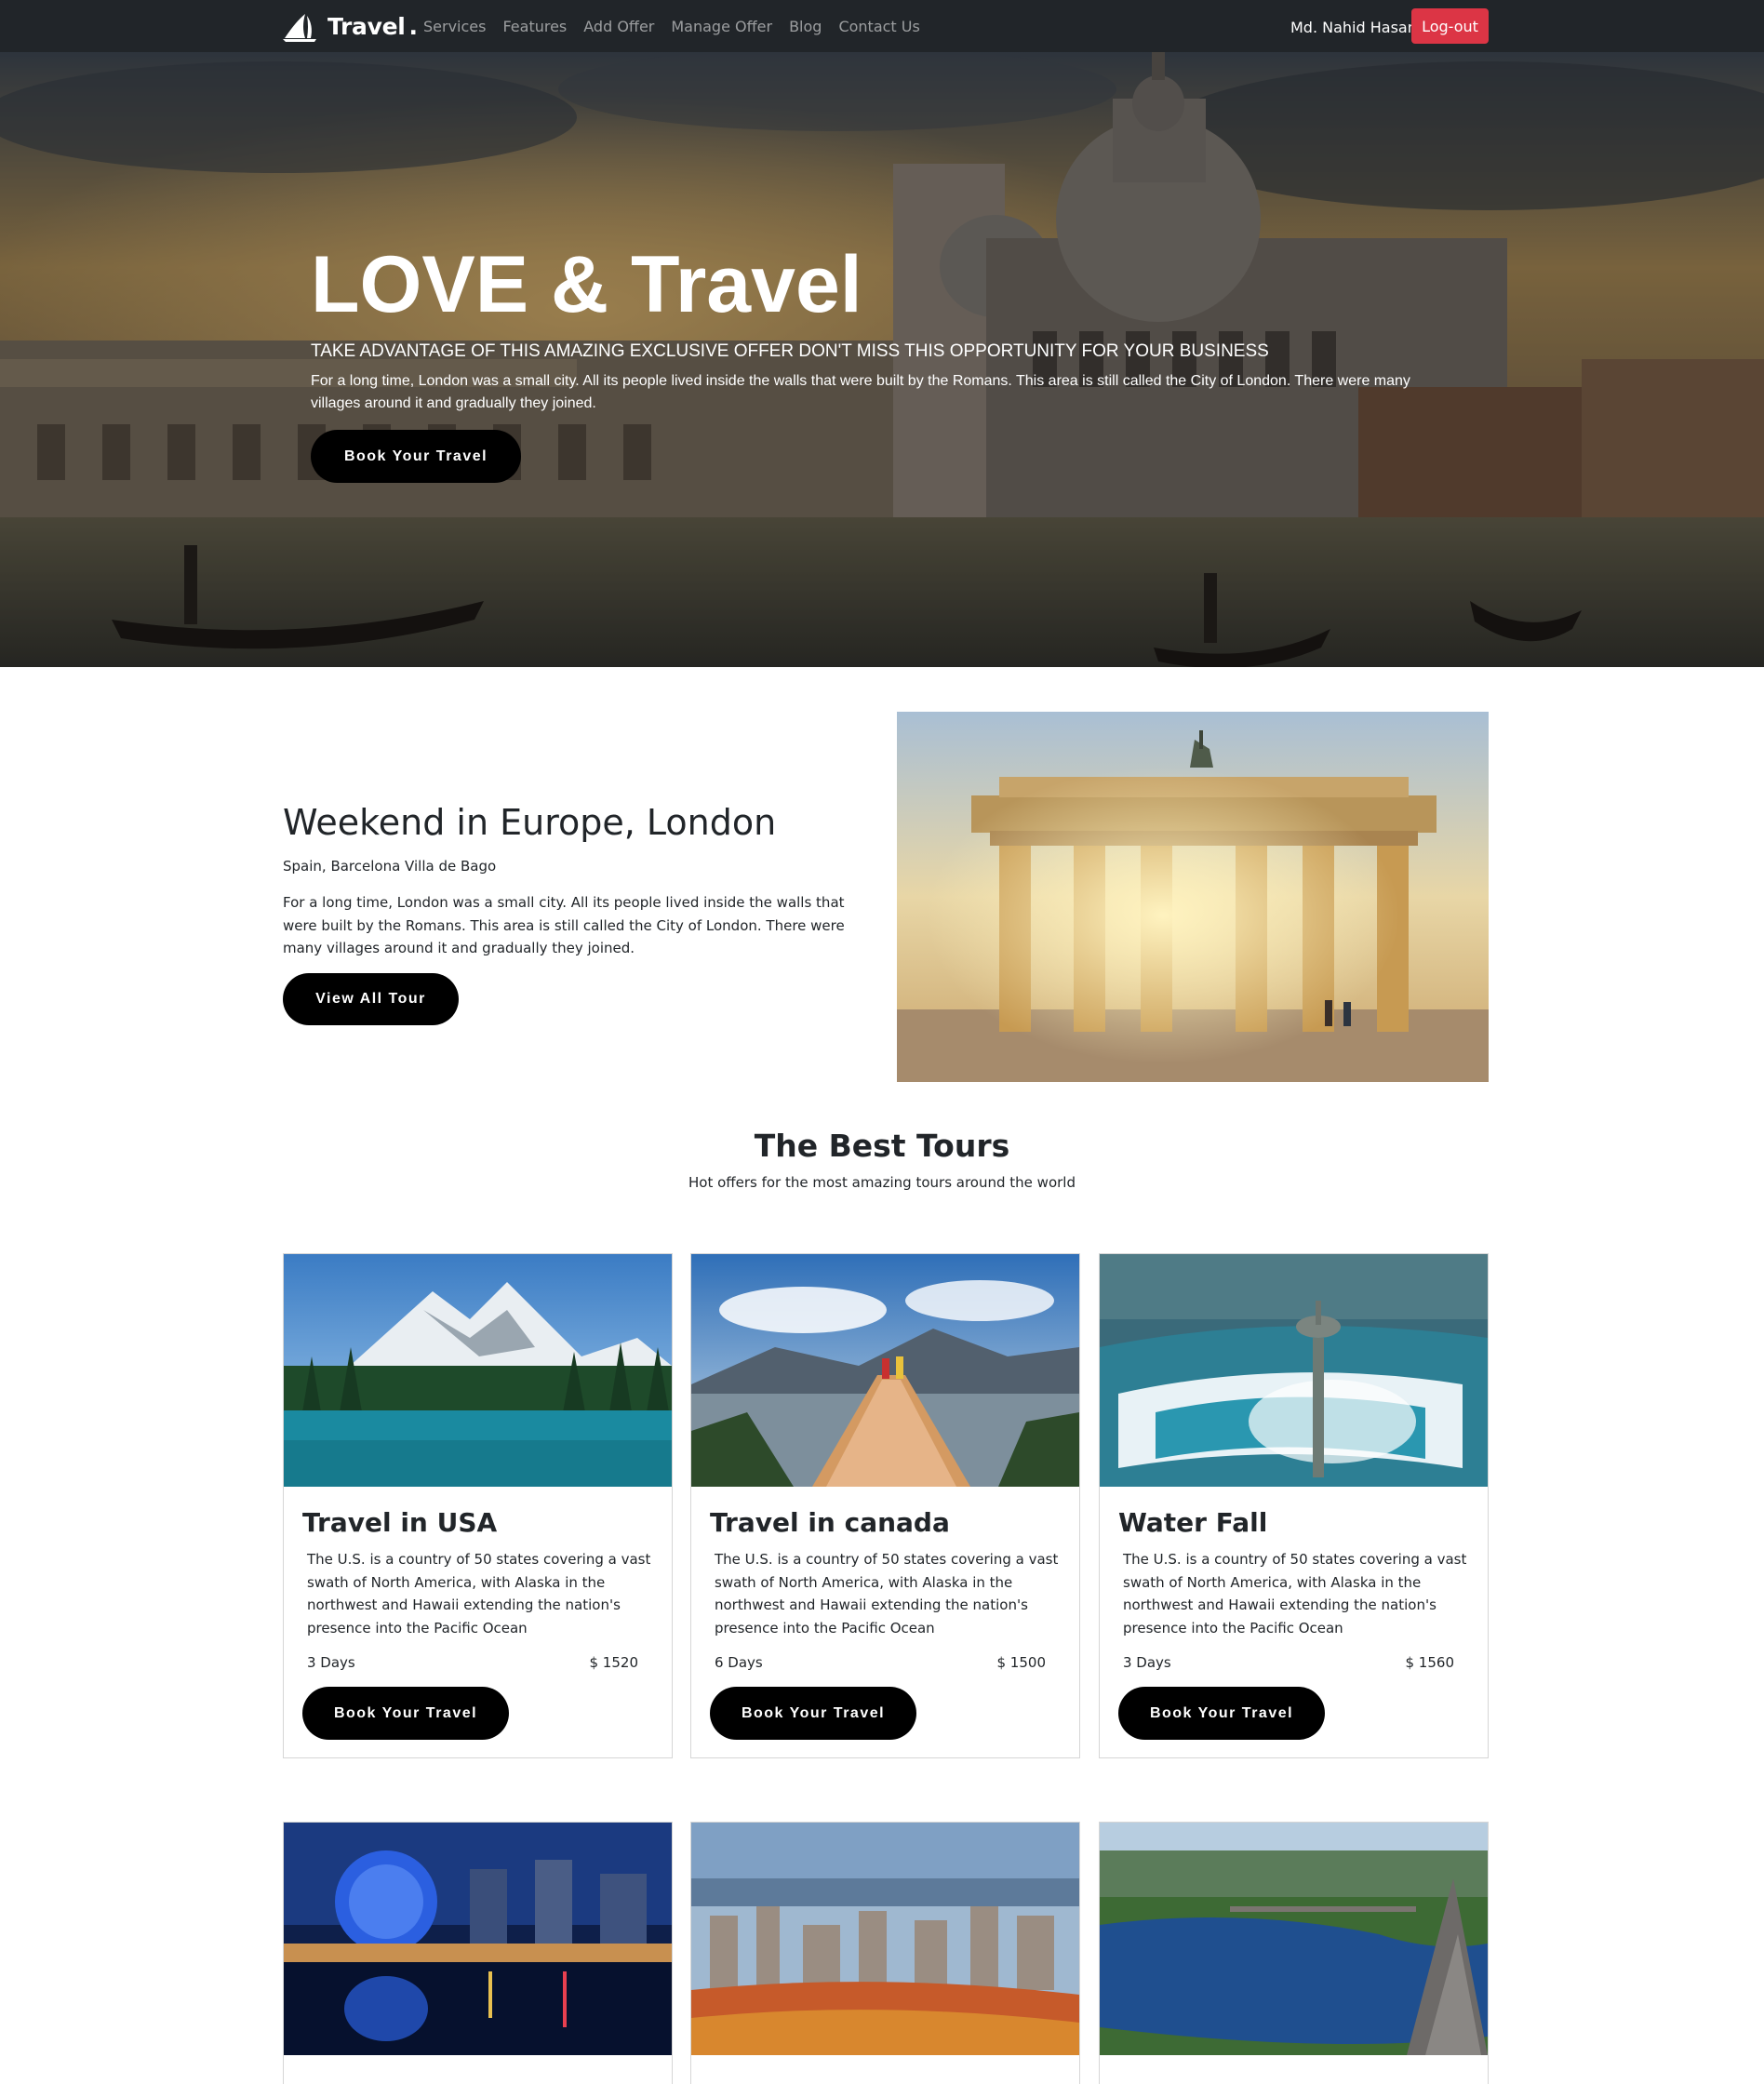 This screenshot has width=1764, height=2084. I want to click on view-all-tour-button: View All Tour, so click(371, 999).